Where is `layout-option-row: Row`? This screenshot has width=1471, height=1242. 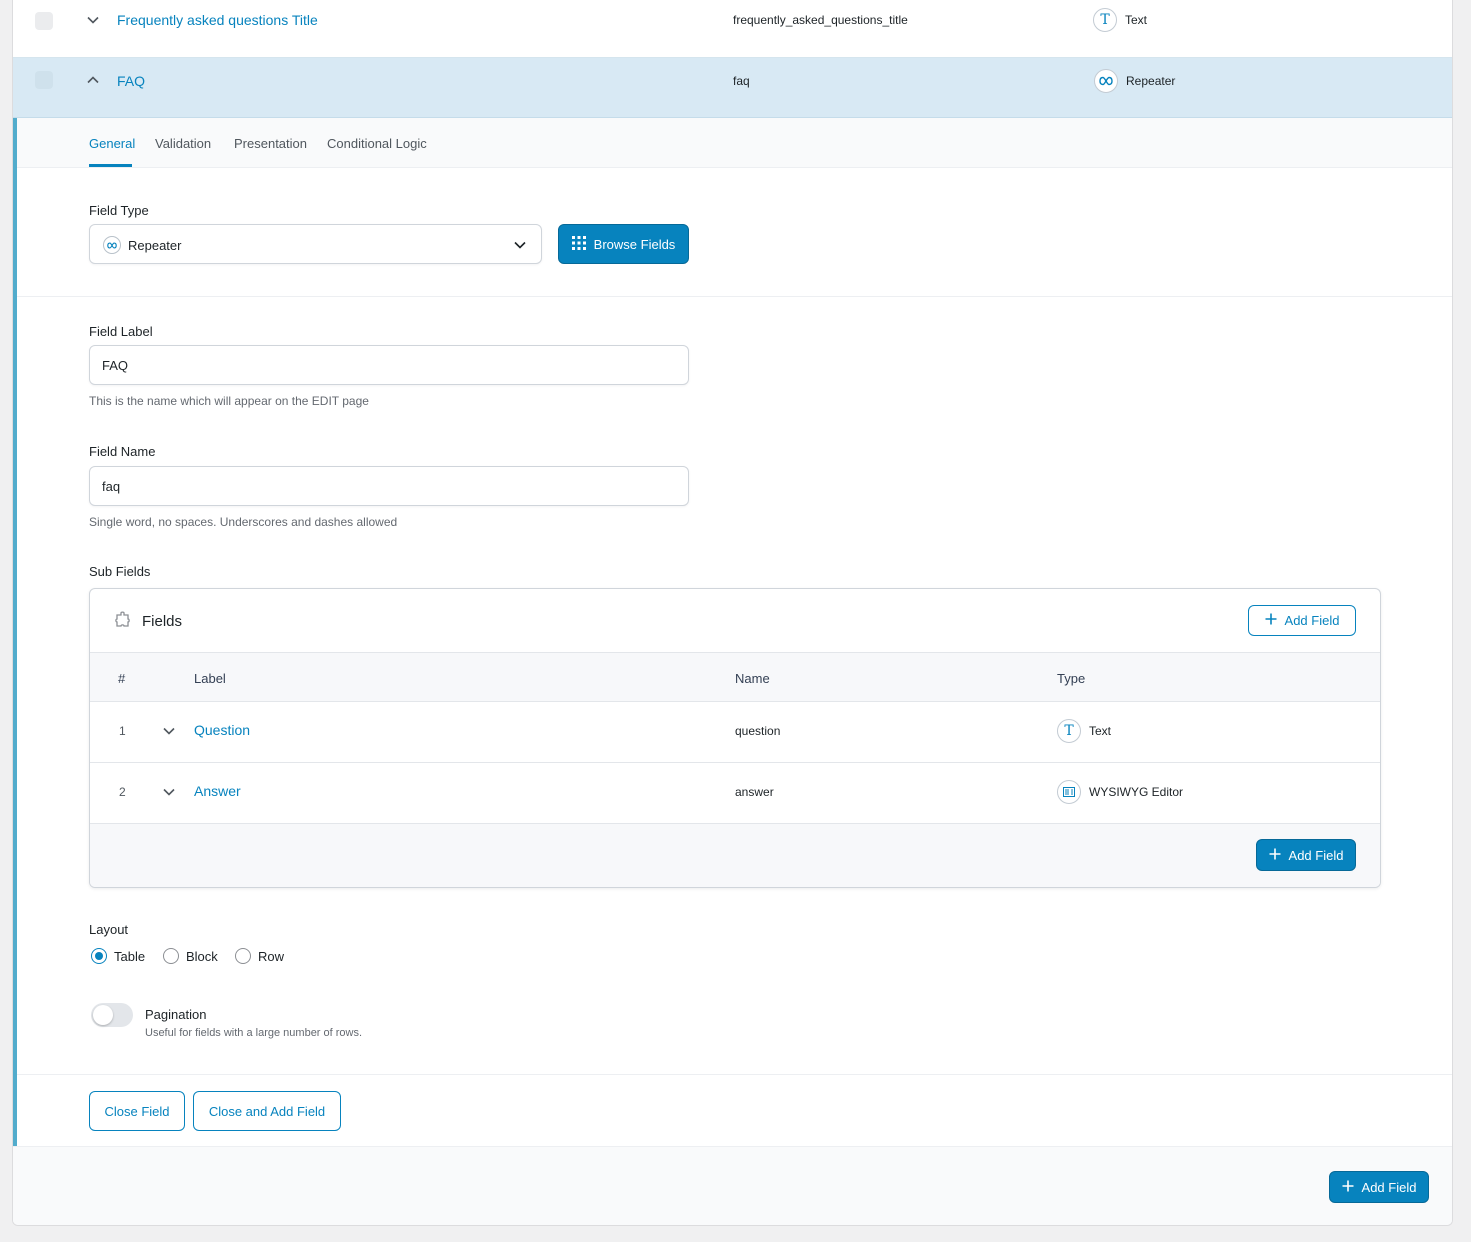 layout-option-row: Row is located at coordinates (259, 956).